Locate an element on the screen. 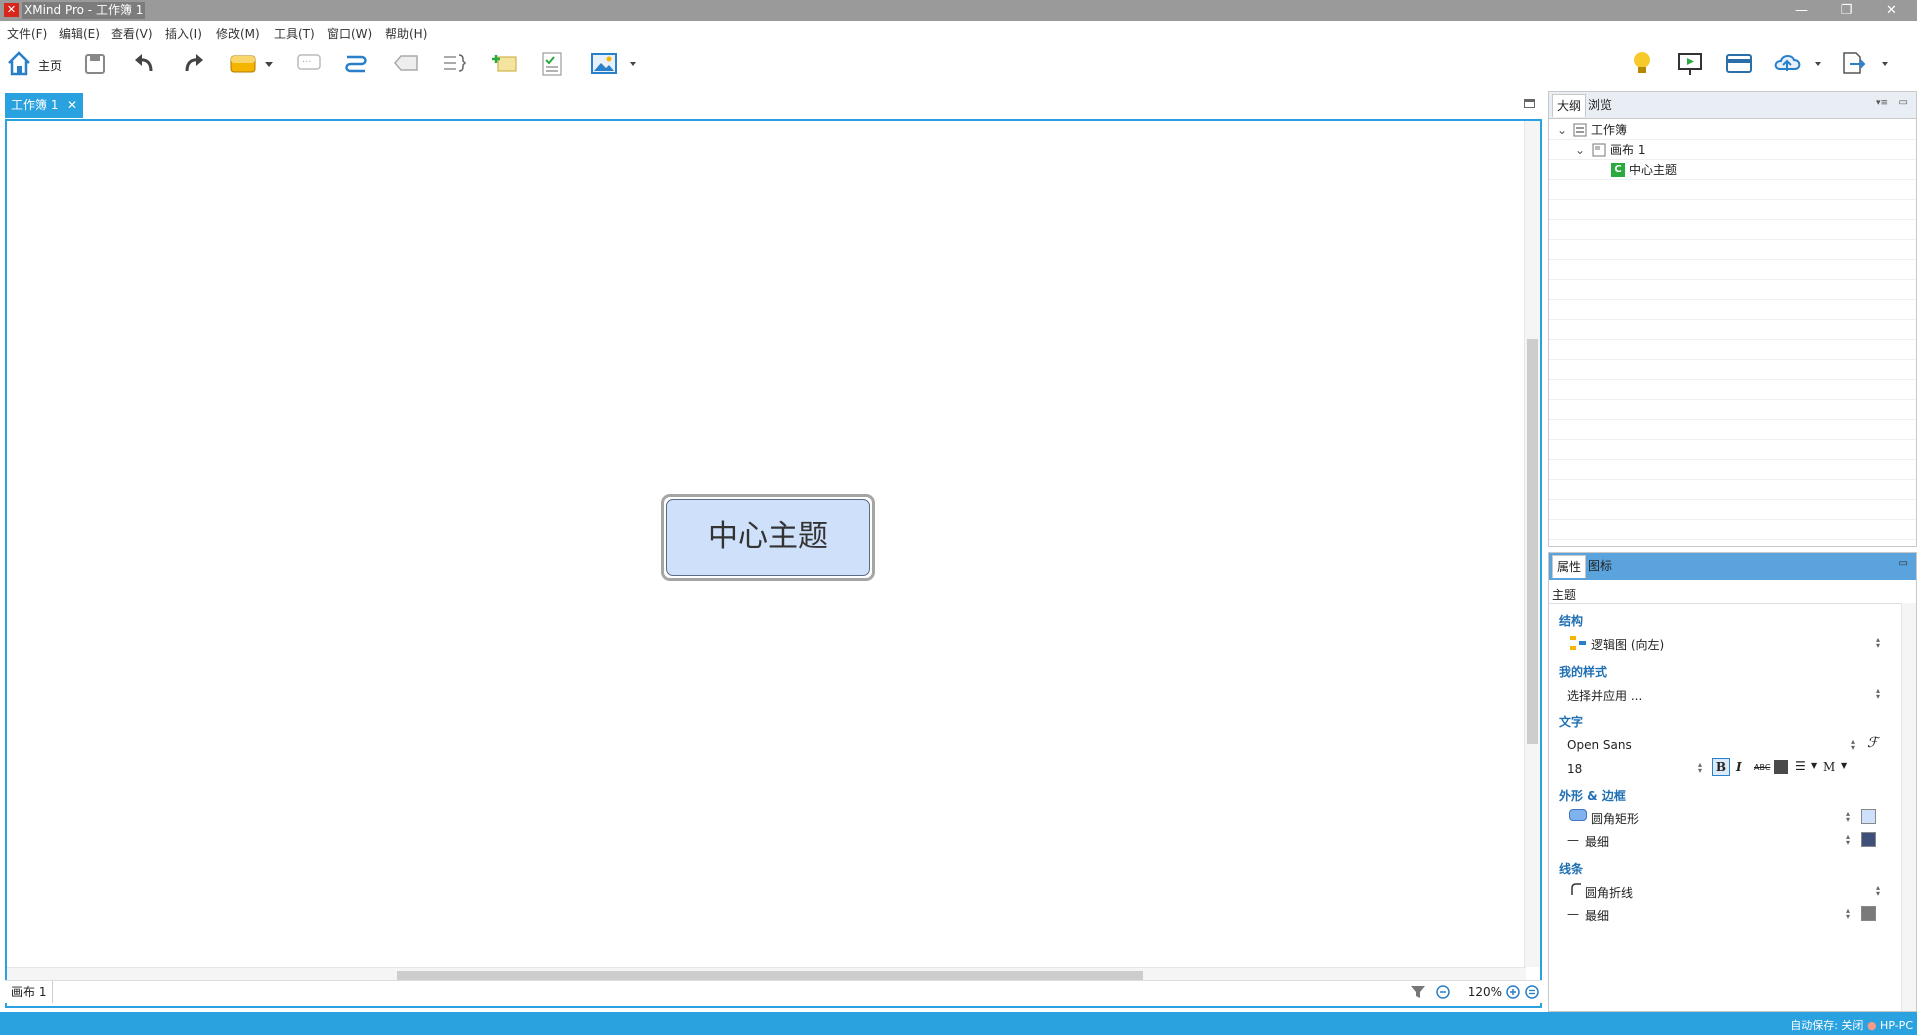 The image size is (1917, 1035). text-case-dropdown-icon: ▼ is located at coordinates (1844, 765).